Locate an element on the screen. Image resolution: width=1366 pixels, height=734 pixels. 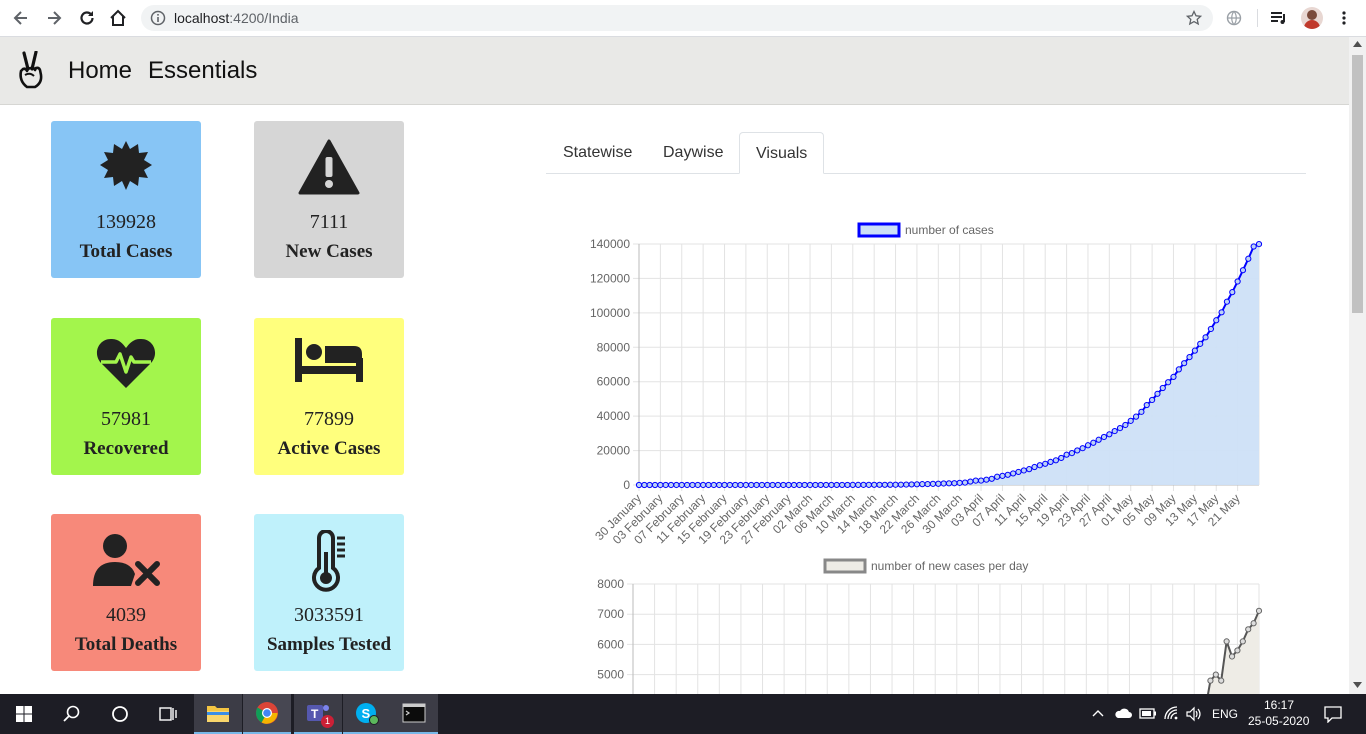
skype-icon: S is located at coordinates (367, 714).